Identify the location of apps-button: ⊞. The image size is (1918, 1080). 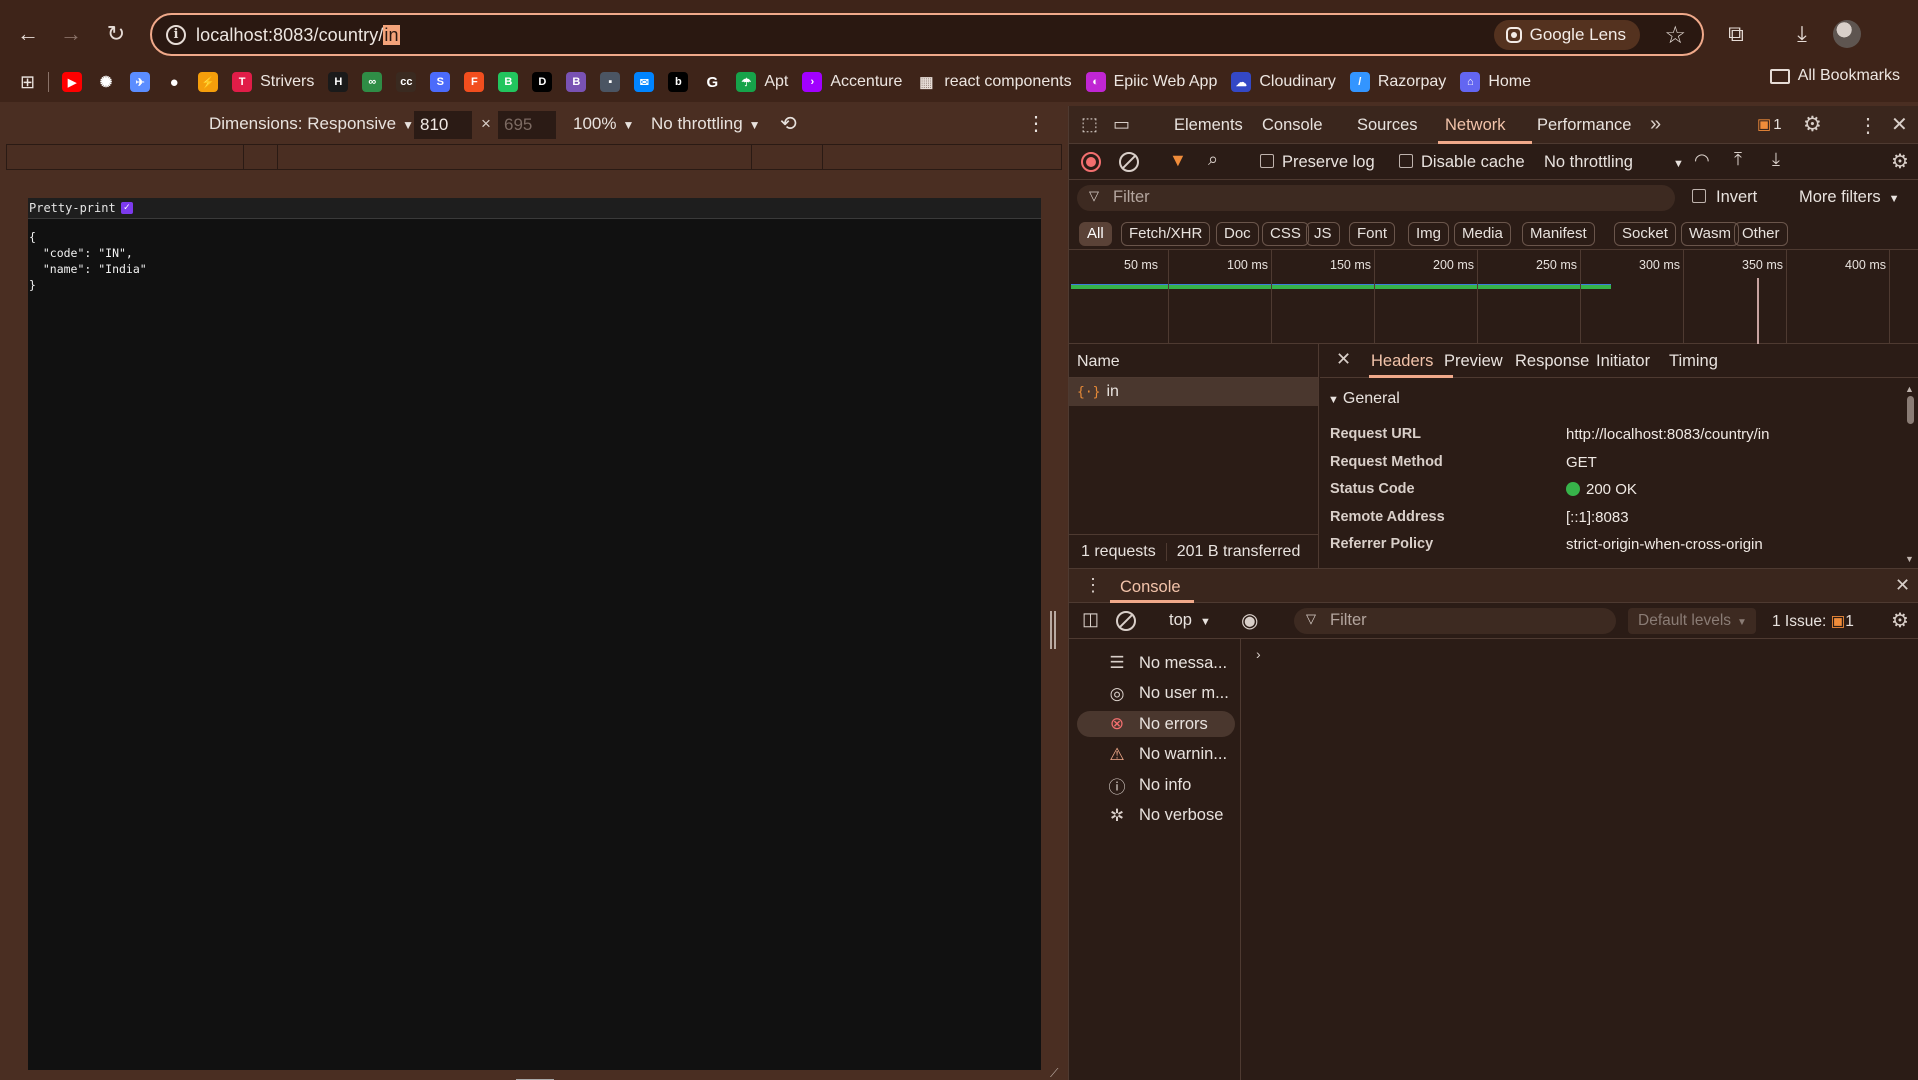
(21, 82).